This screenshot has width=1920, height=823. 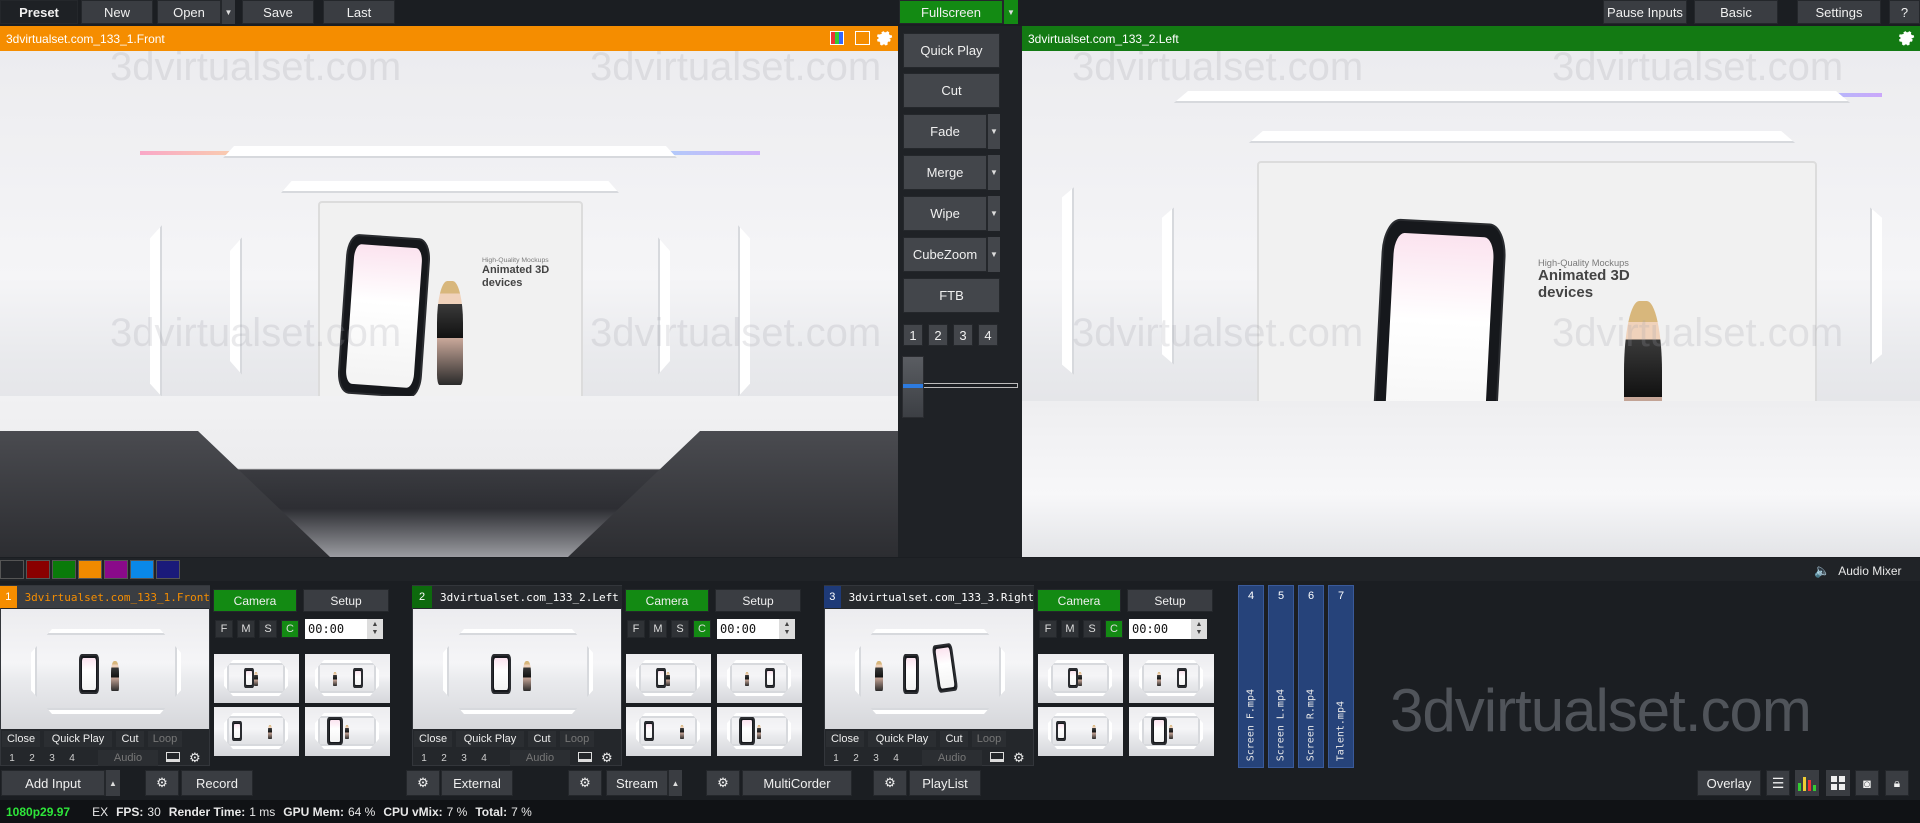 I want to click on ftb-button: FTB, so click(x=951, y=295).